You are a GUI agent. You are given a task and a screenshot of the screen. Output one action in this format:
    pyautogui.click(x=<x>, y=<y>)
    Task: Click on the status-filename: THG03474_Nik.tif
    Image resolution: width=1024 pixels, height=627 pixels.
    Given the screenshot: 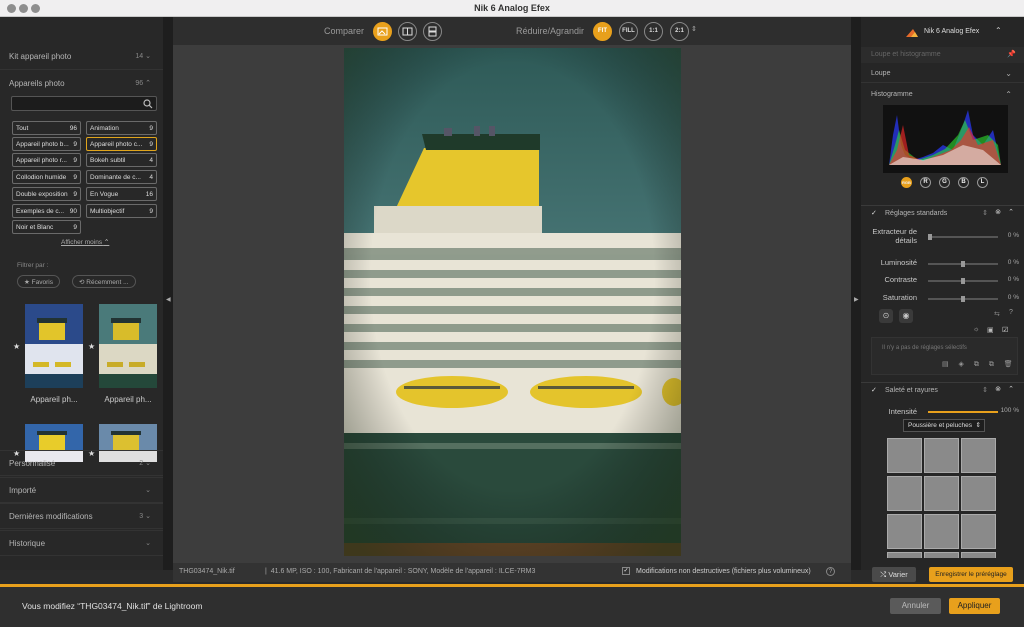 What is the action you would take?
    pyautogui.click(x=207, y=571)
    